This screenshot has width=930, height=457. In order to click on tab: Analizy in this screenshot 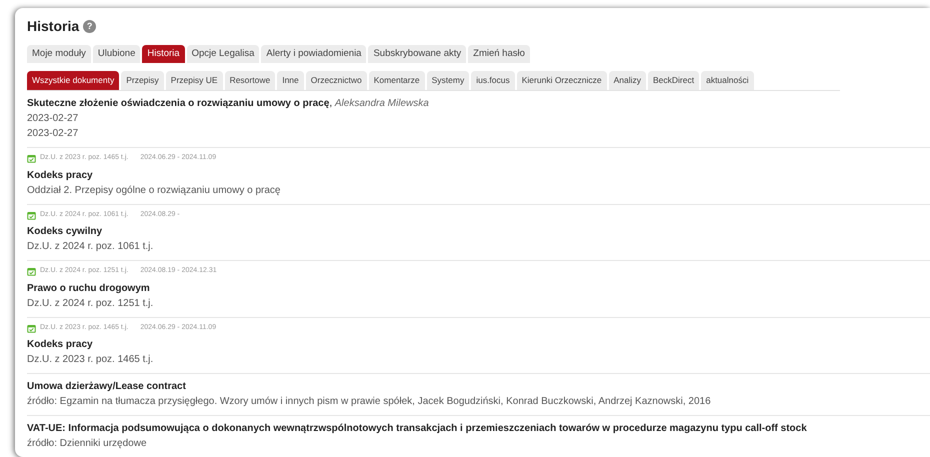, I will do `click(627, 80)`.